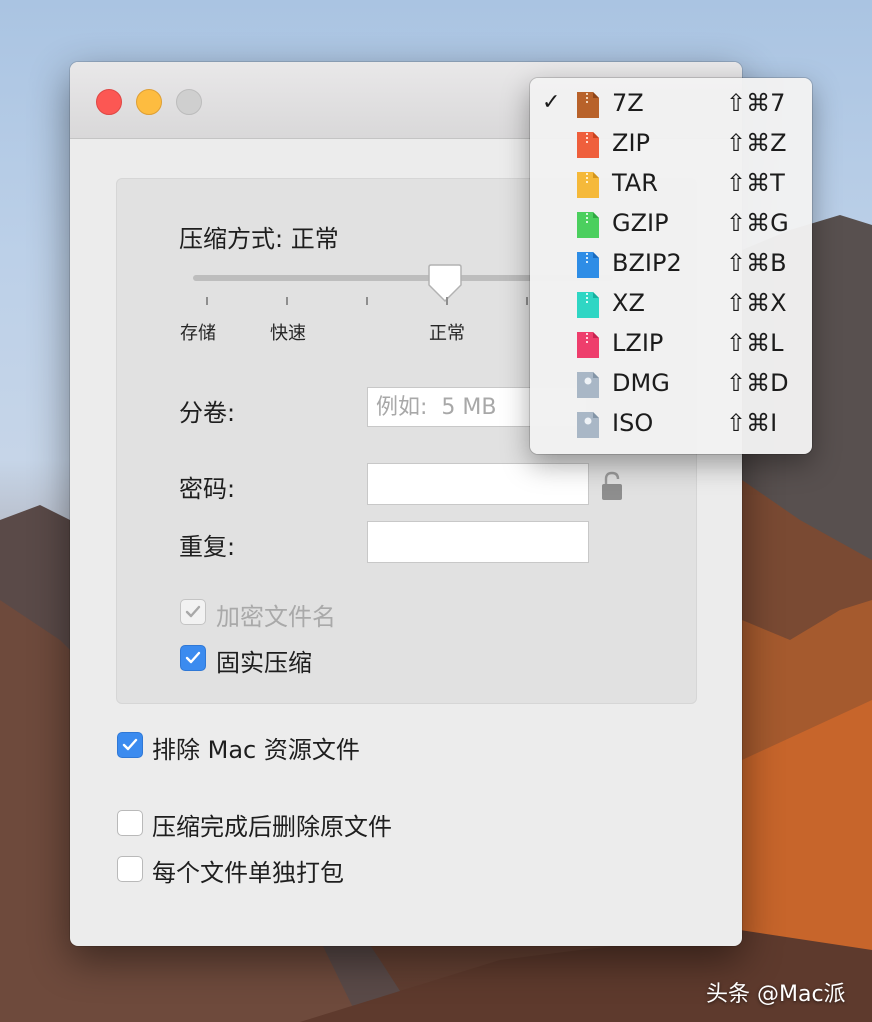  What do you see at coordinates (198, 333) in the screenshot?
I see `tick-label-store: 存储` at bounding box center [198, 333].